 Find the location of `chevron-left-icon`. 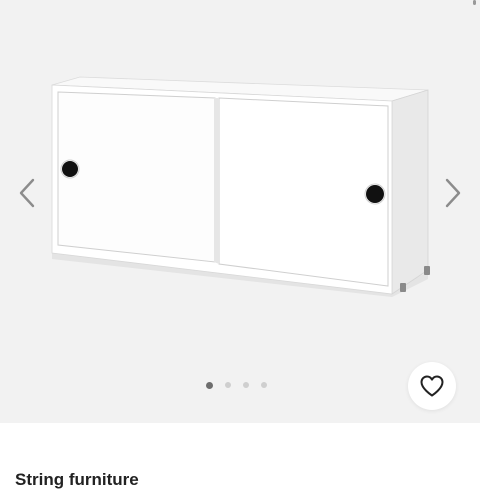

chevron-left-icon is located at coordinates (27, 193).